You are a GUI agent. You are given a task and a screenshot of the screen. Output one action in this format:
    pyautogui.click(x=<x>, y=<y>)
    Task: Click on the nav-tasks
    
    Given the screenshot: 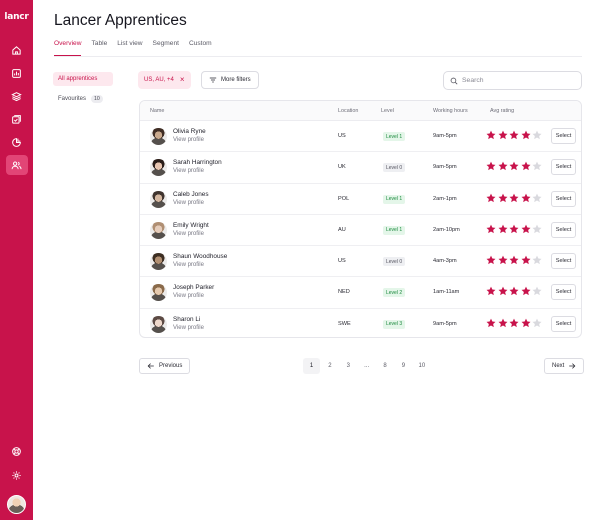 What is the action you would take?
    pyautogui.click(x=17, y=119)
    